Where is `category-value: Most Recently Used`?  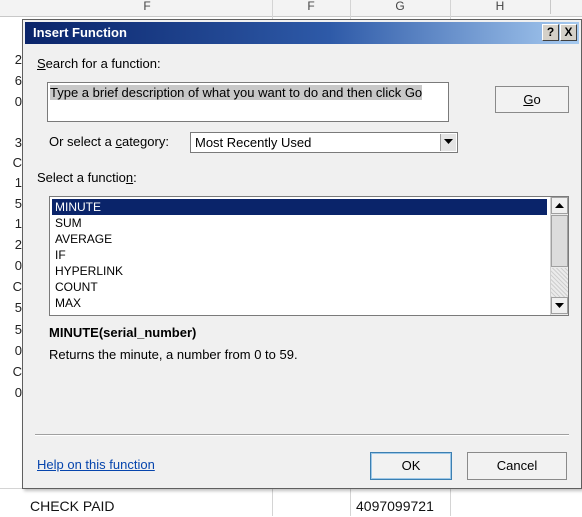
category-value: Most Recently Used is located at coordinates (253, 142).